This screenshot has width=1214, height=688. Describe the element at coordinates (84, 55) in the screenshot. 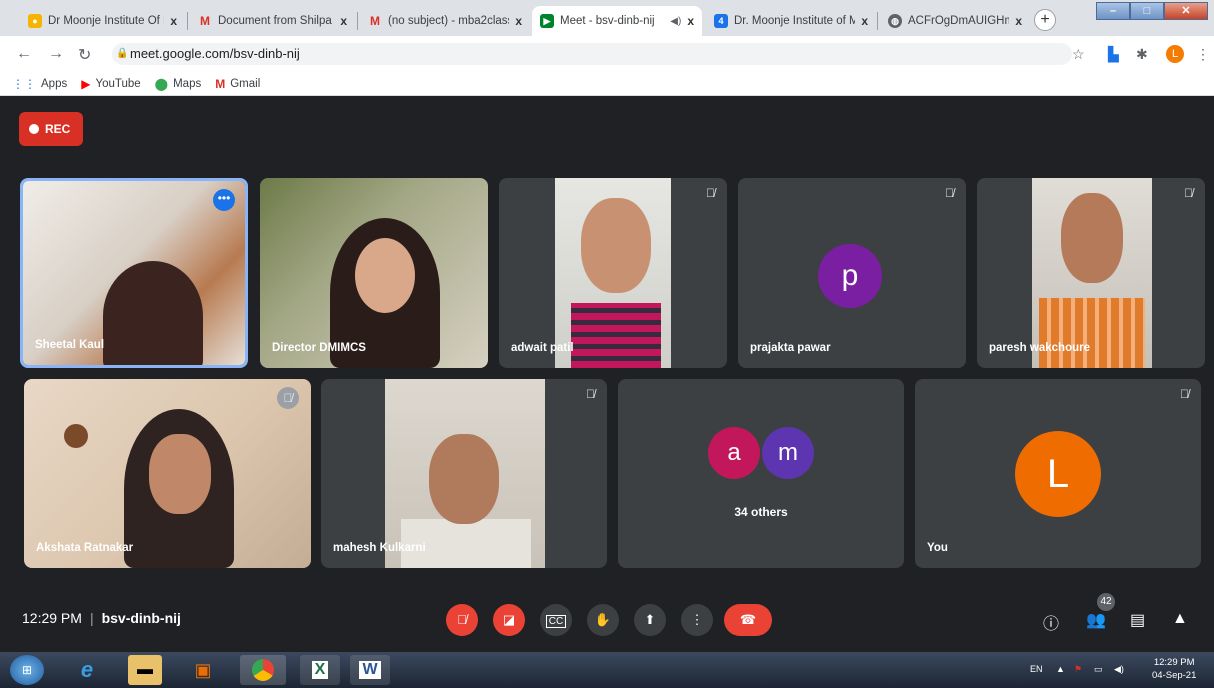

I see `reload-icon: ↻` at that location.